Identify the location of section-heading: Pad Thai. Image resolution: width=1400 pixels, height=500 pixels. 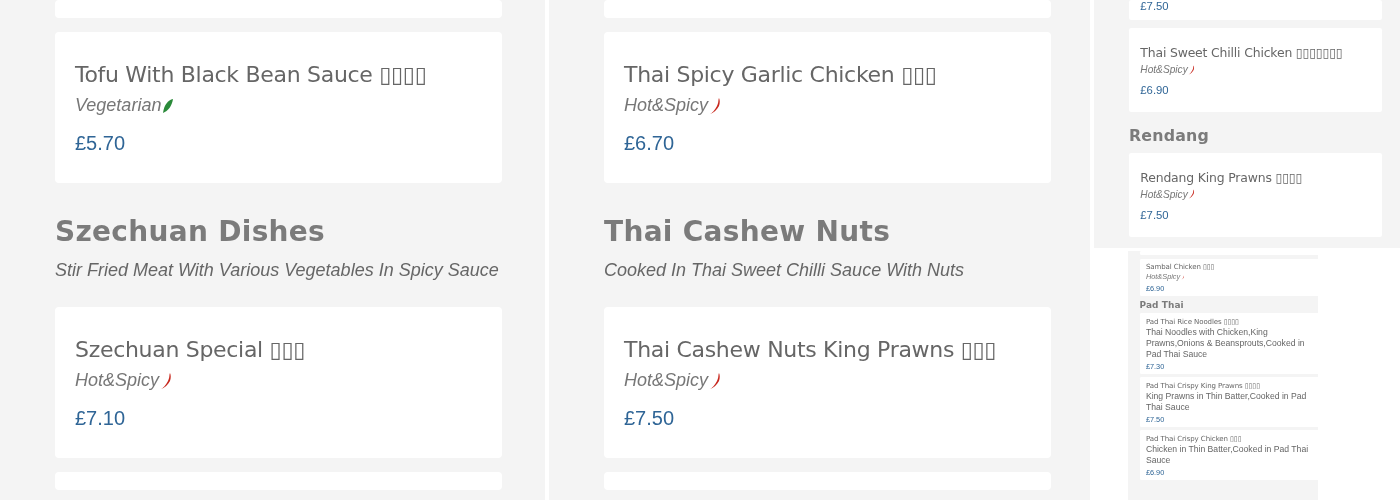
(1161, 305).